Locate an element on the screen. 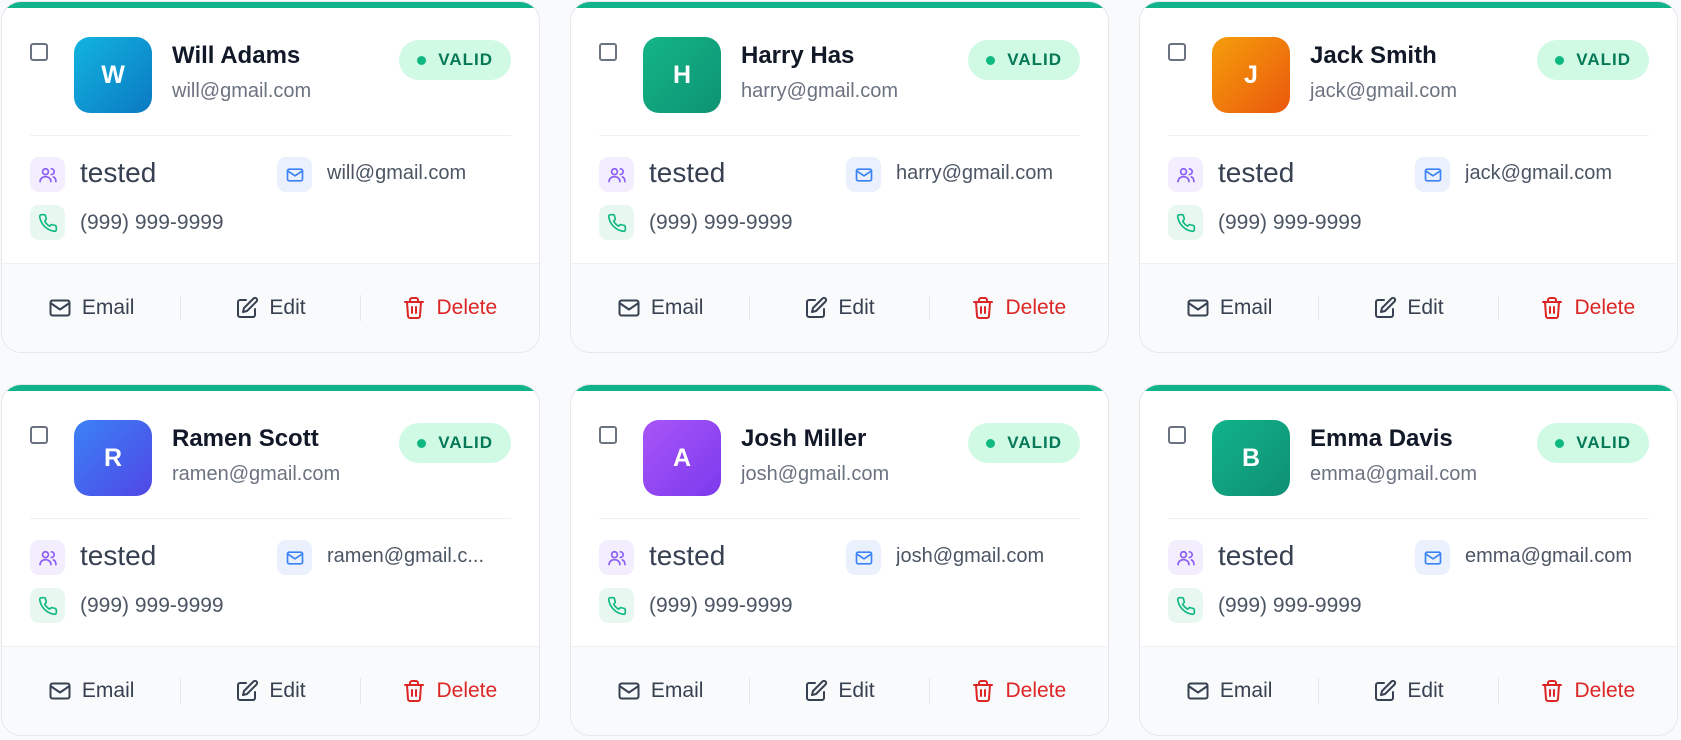  contact-name: Emma Davis is located at coordinates (1381, 438).